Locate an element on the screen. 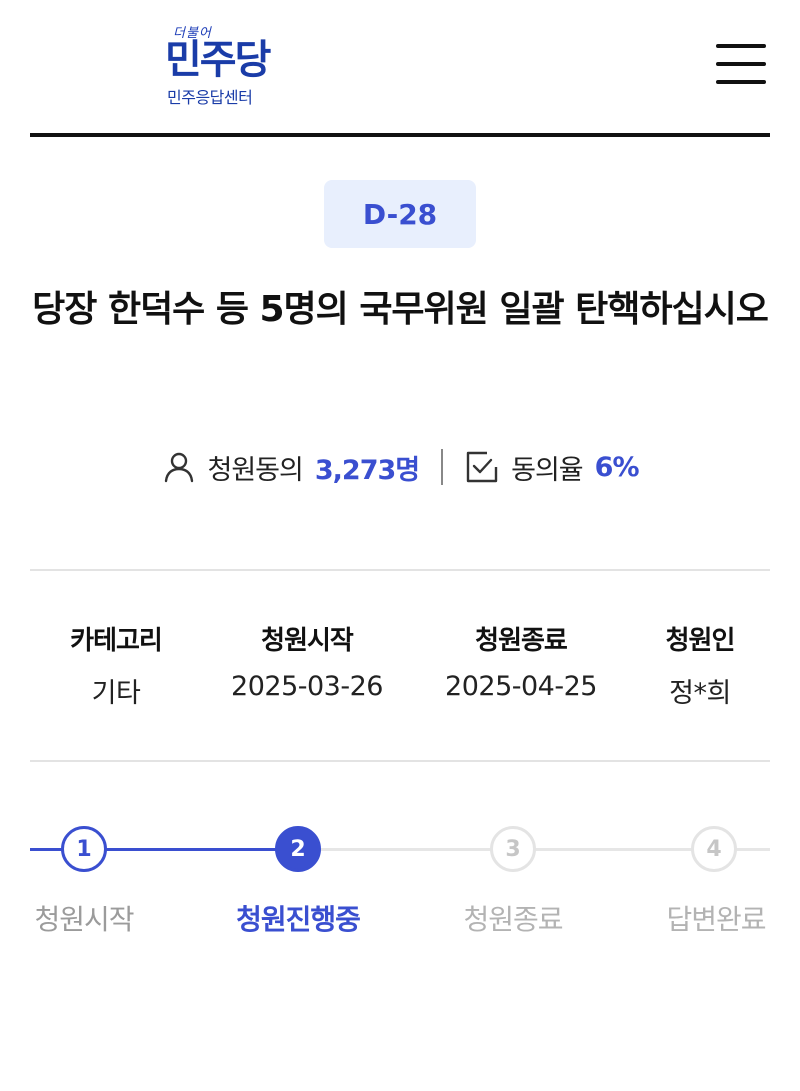  step-label: 청원진행중 is located at coordinates (298, 919).